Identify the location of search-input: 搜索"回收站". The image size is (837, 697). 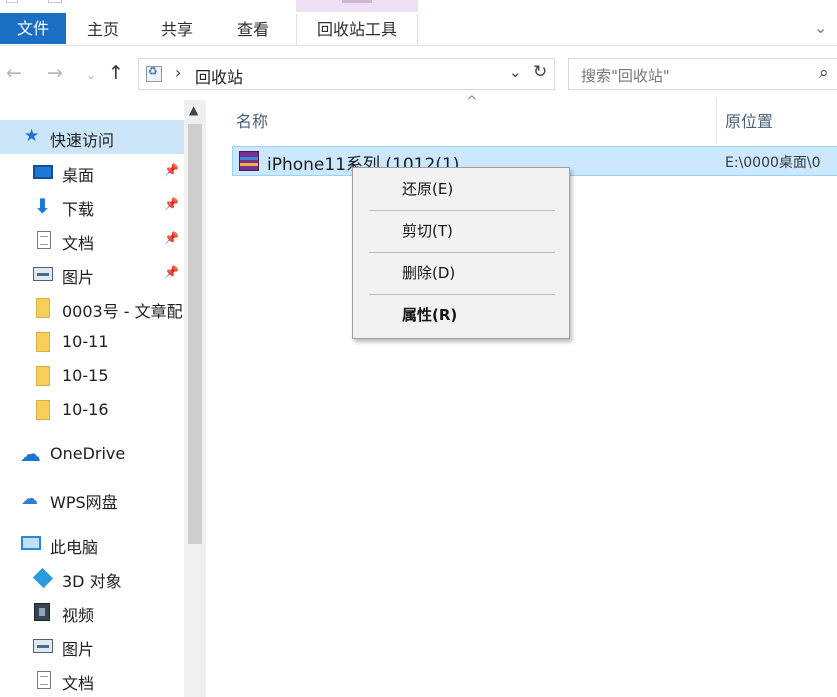
(625, 75).